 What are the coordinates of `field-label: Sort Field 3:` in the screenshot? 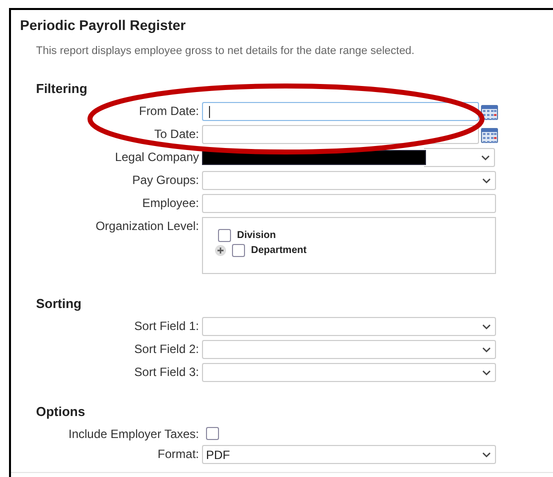 It's located at (166, 371).